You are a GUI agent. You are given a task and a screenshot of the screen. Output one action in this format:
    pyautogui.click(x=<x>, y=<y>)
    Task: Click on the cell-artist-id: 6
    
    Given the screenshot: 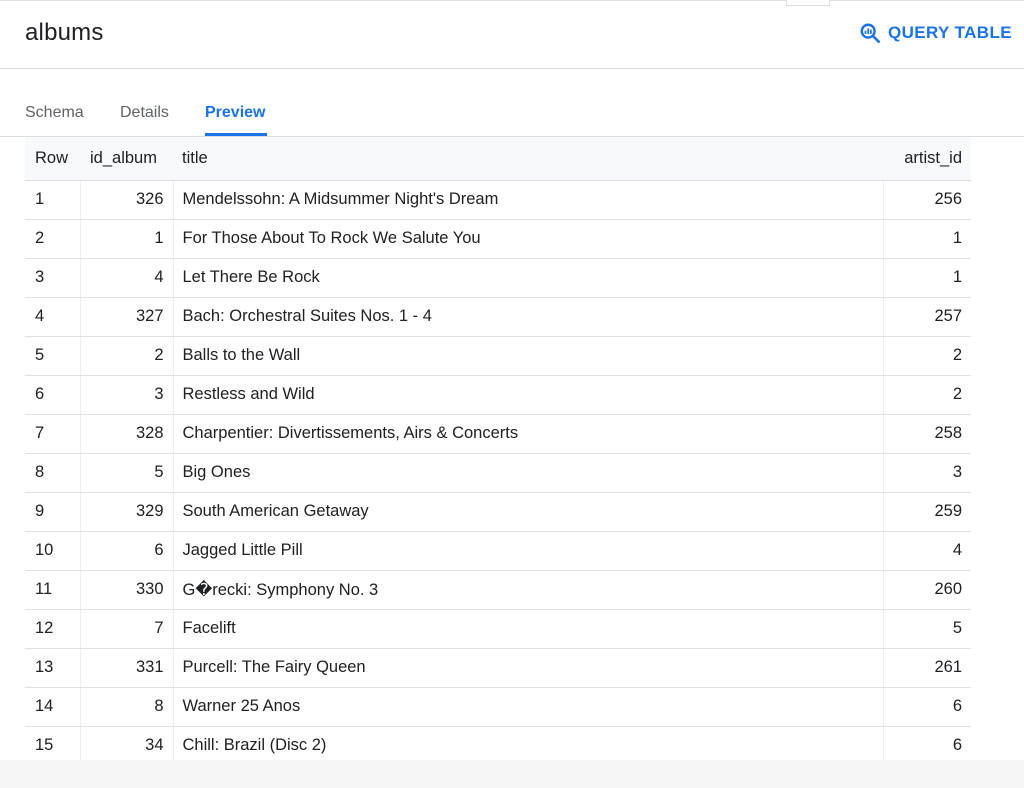 What is the action you would take?
    pyautogui.click(x=927, y=707)
    